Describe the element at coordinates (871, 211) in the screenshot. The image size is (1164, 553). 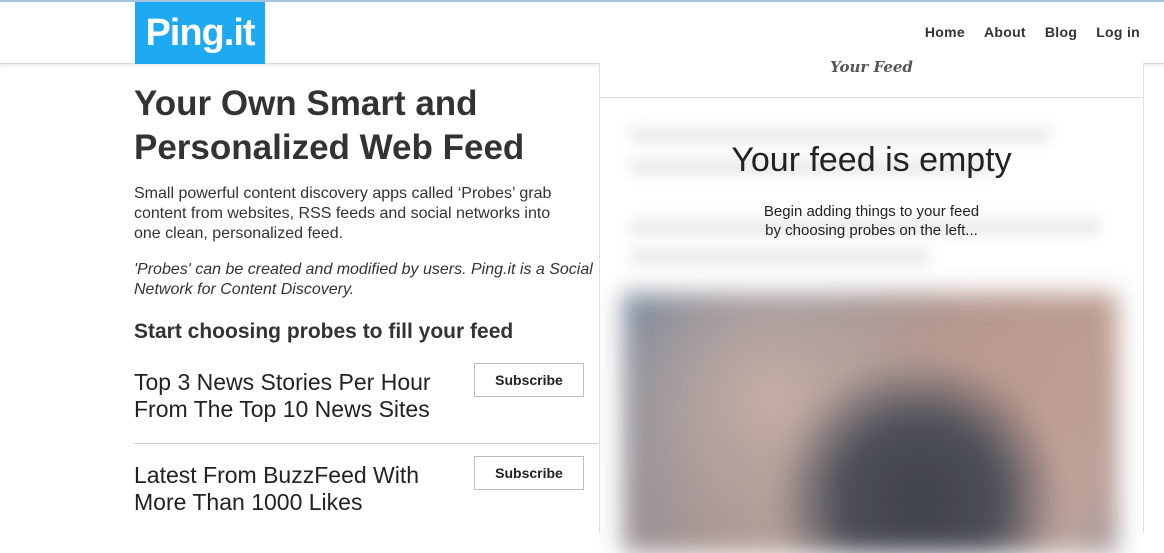
I see `feed-empty-line-1: Begin adding things to your feed` at that location.